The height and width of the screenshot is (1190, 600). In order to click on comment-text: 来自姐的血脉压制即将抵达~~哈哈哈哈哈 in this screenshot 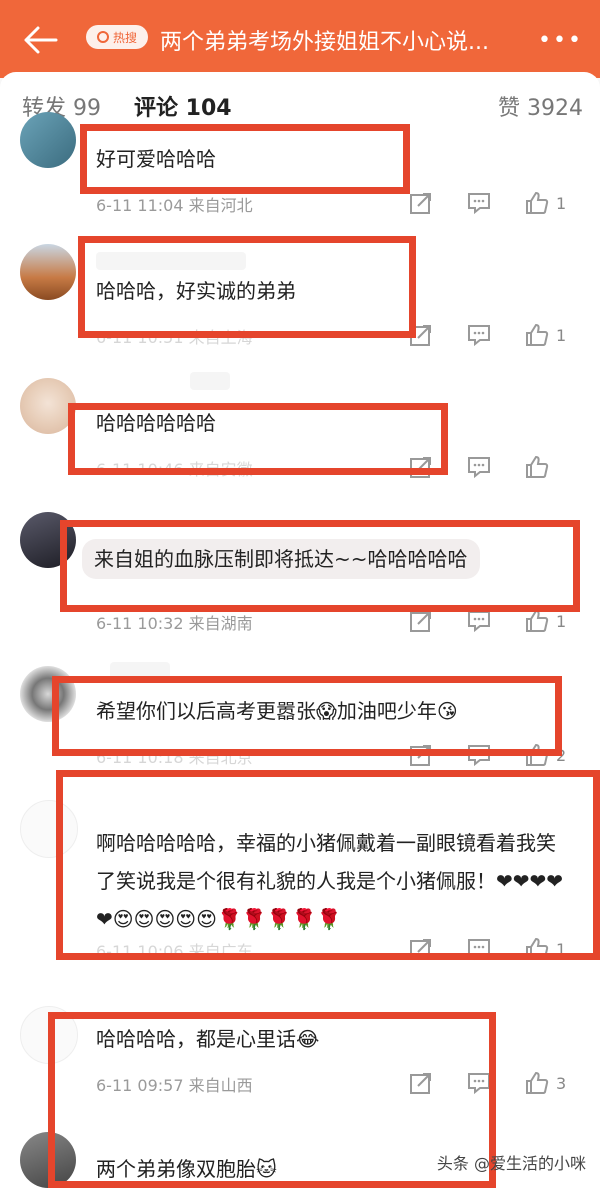, I will do `click(317, 559)`.